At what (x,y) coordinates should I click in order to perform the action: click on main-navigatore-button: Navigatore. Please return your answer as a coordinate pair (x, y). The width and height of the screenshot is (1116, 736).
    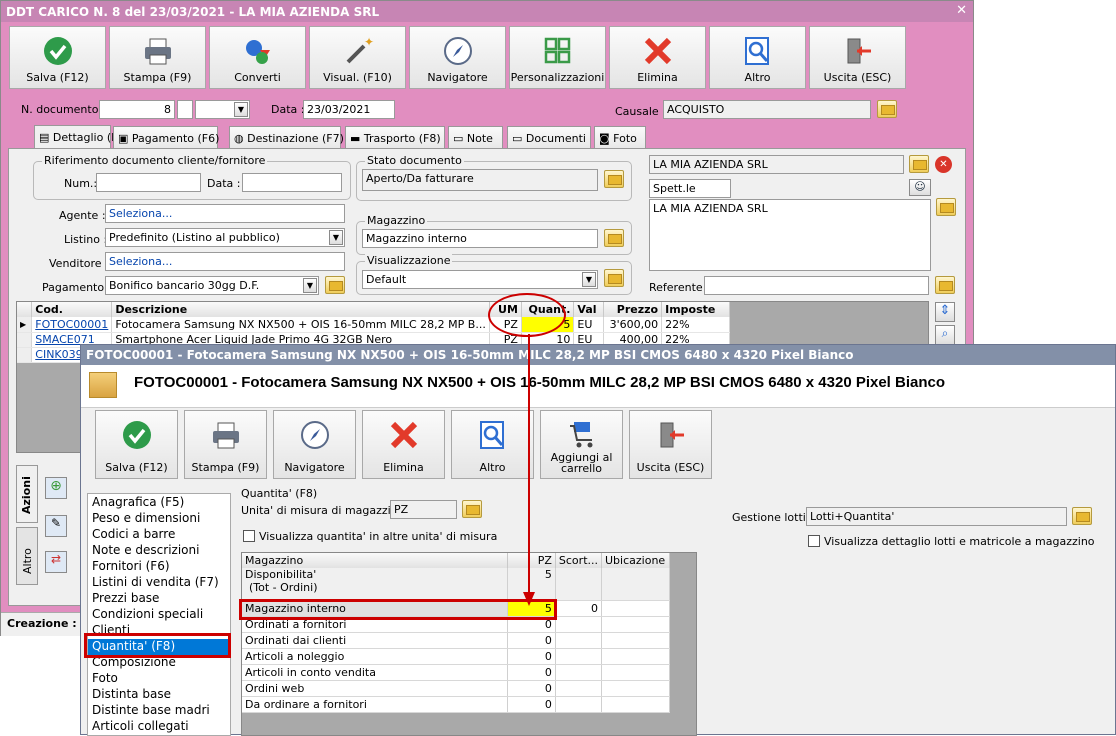
    Looking at the image, I should click on (457, 57).